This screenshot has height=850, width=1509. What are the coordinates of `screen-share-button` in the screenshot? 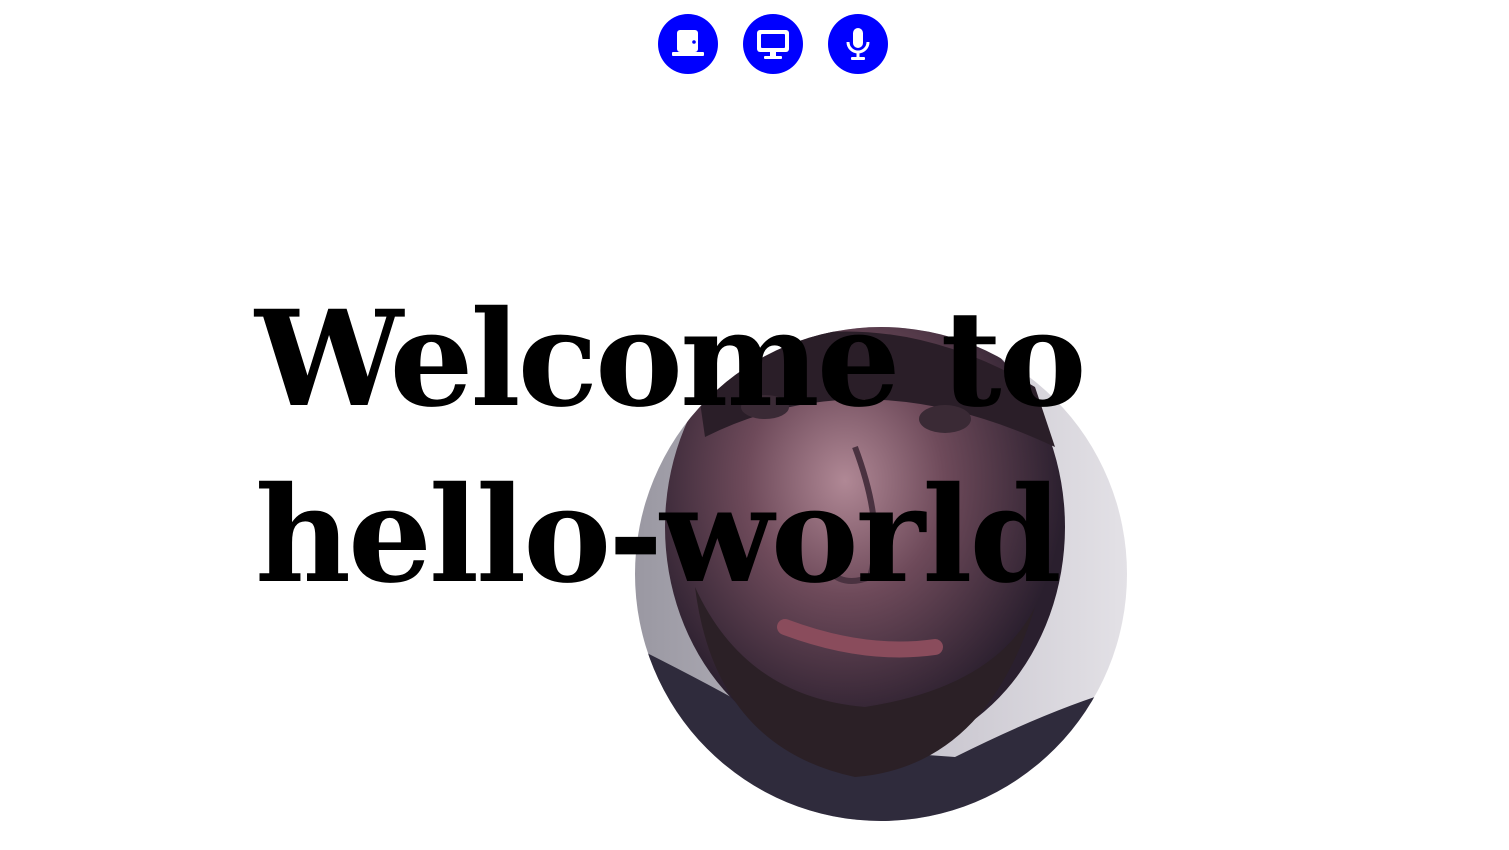 It's located at (773, 44).